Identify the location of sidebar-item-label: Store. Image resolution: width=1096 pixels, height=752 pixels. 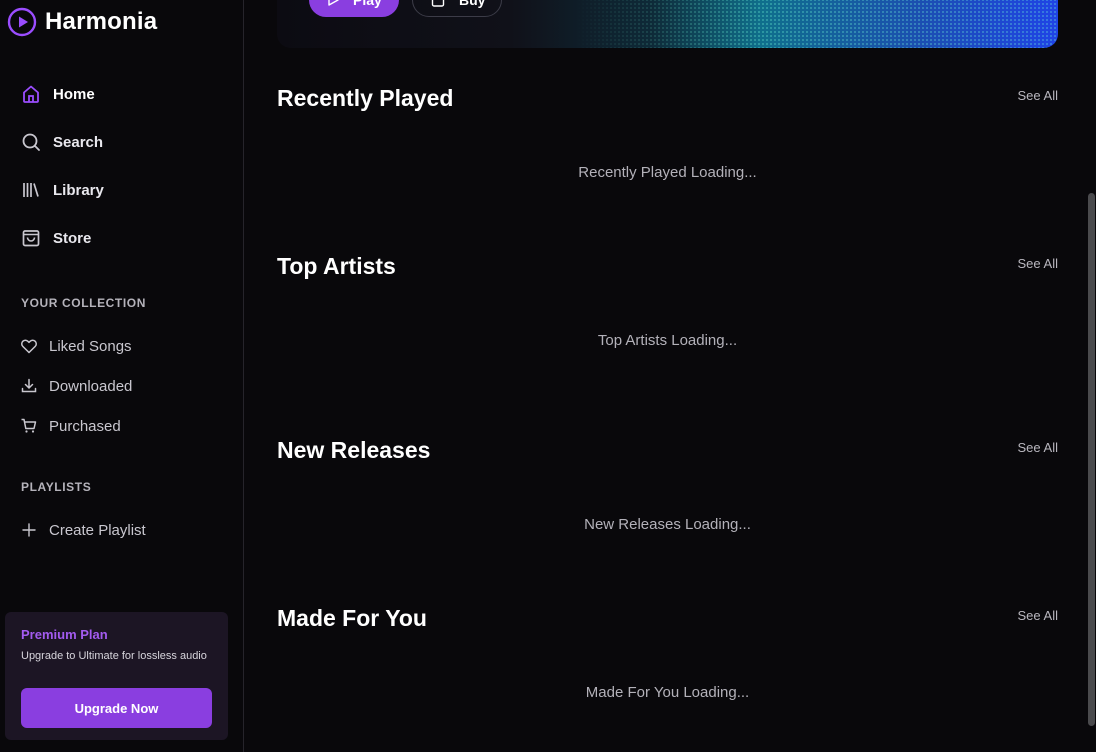
(72, 238).